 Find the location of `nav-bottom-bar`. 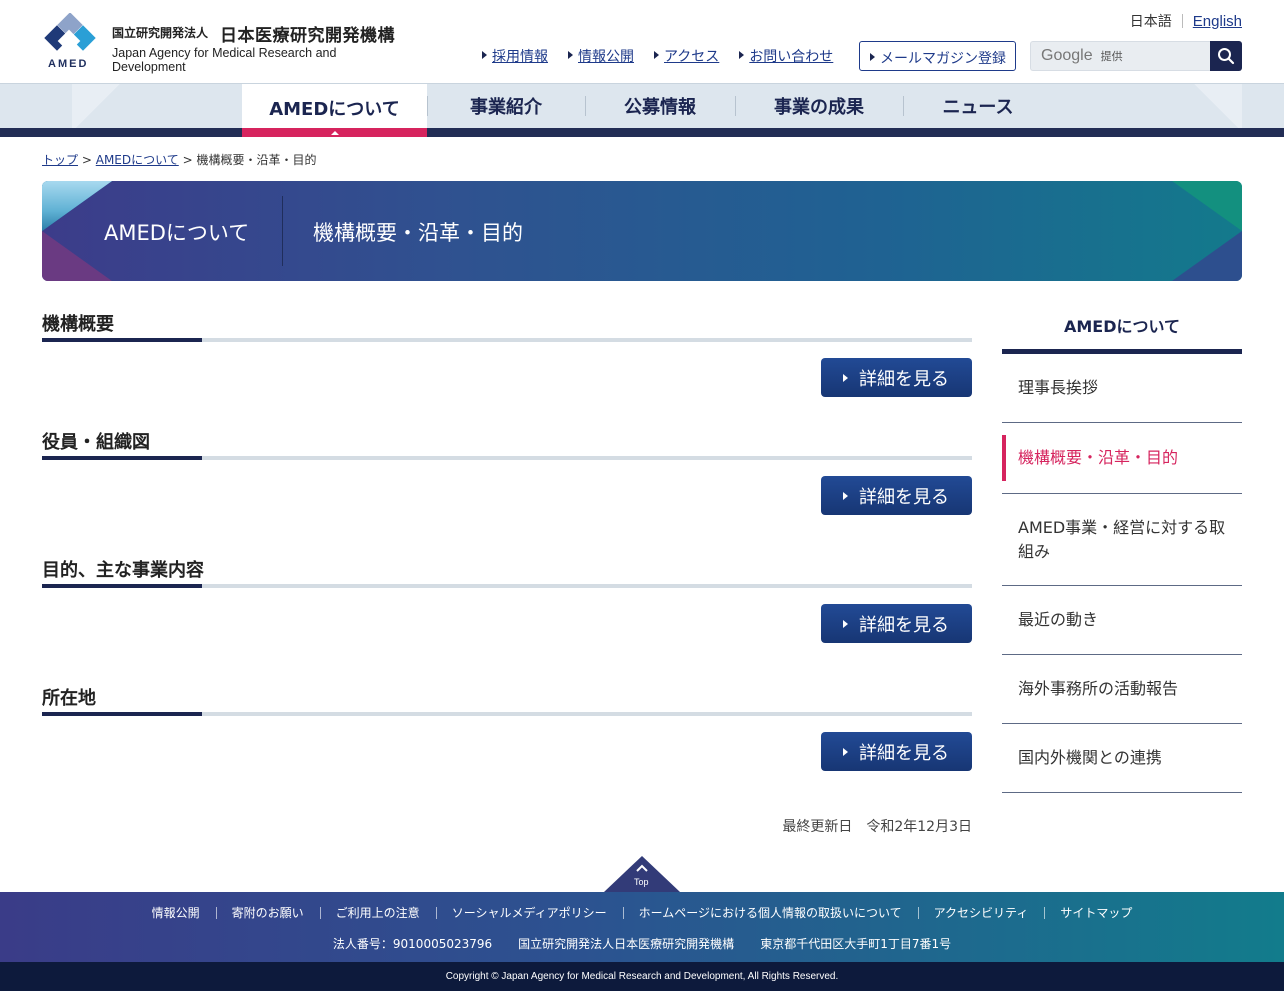

nav-bottom-bar is located at coordinates (642, 132).